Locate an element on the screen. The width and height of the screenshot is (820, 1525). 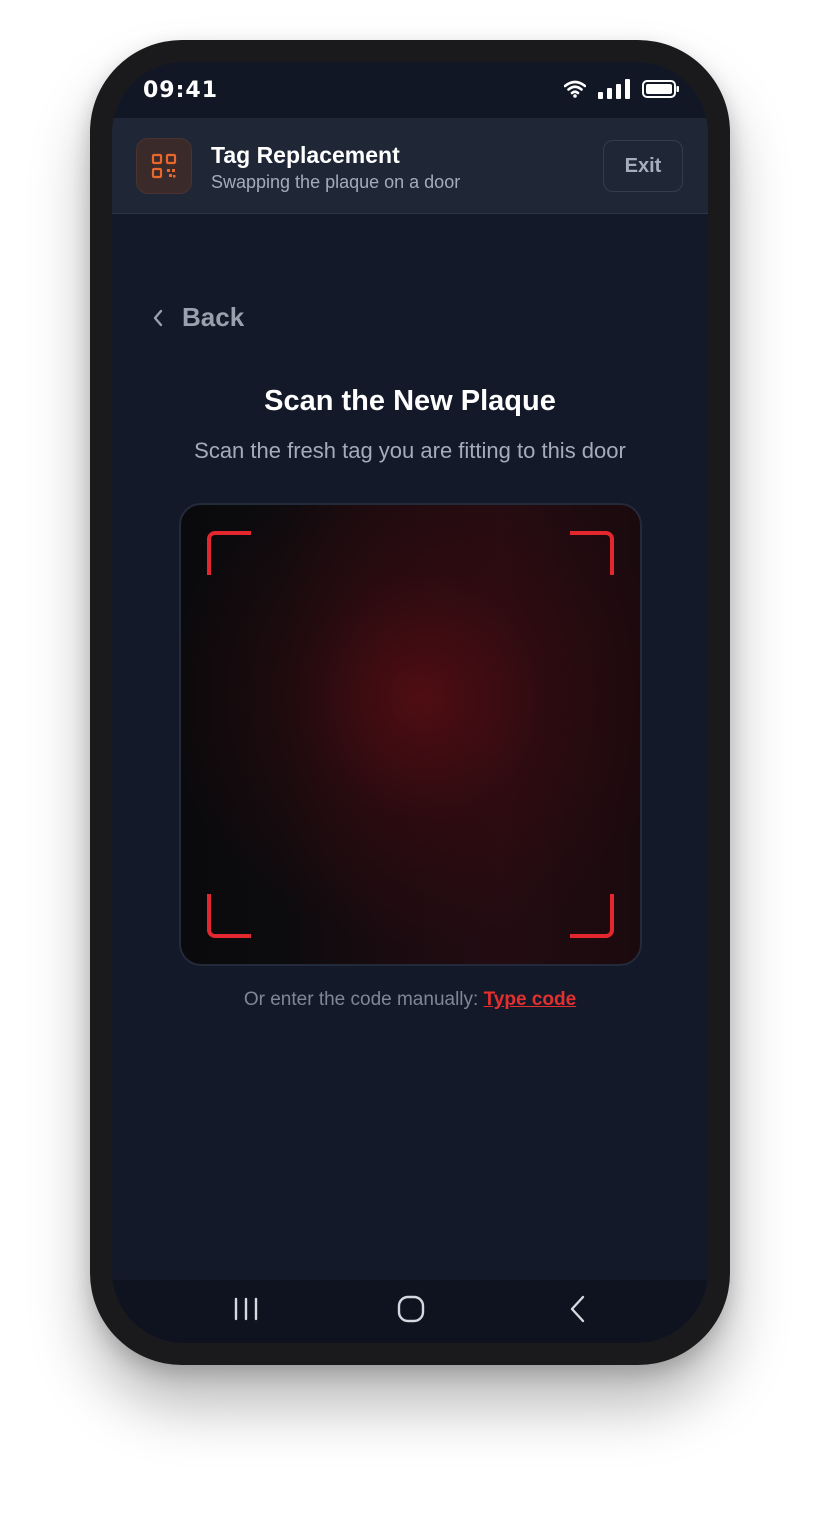
status-bar: 09:41 is located at coordinates (410, 90).